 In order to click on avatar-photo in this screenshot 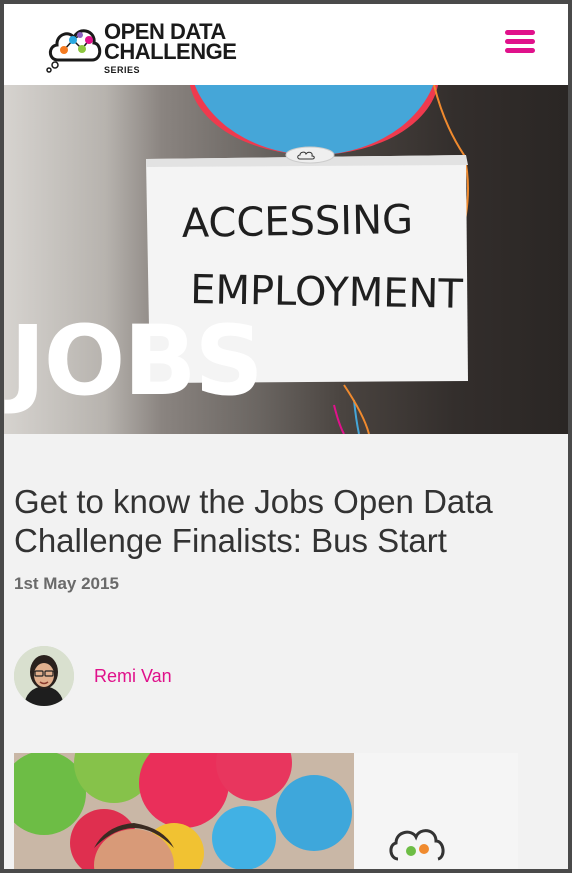, I will do `click(44, 676)`.